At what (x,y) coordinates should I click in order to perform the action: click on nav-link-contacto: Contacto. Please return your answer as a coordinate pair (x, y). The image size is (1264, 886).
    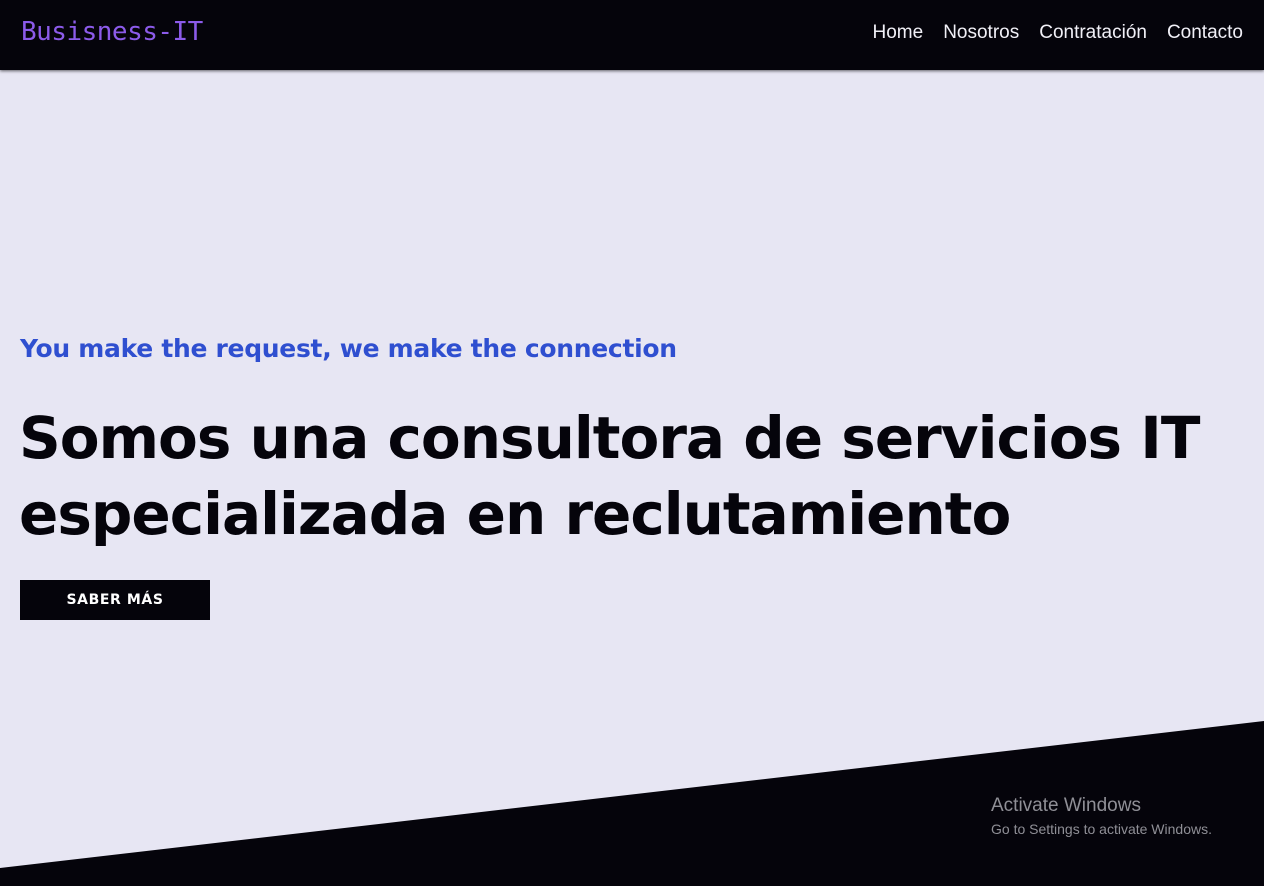
    Looking at the image, I should click on (1205, 33).